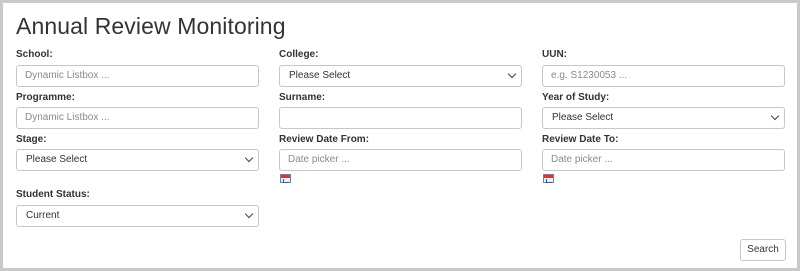  I want to click on year-of-study-label: Year of Study:, so click(576, 97).